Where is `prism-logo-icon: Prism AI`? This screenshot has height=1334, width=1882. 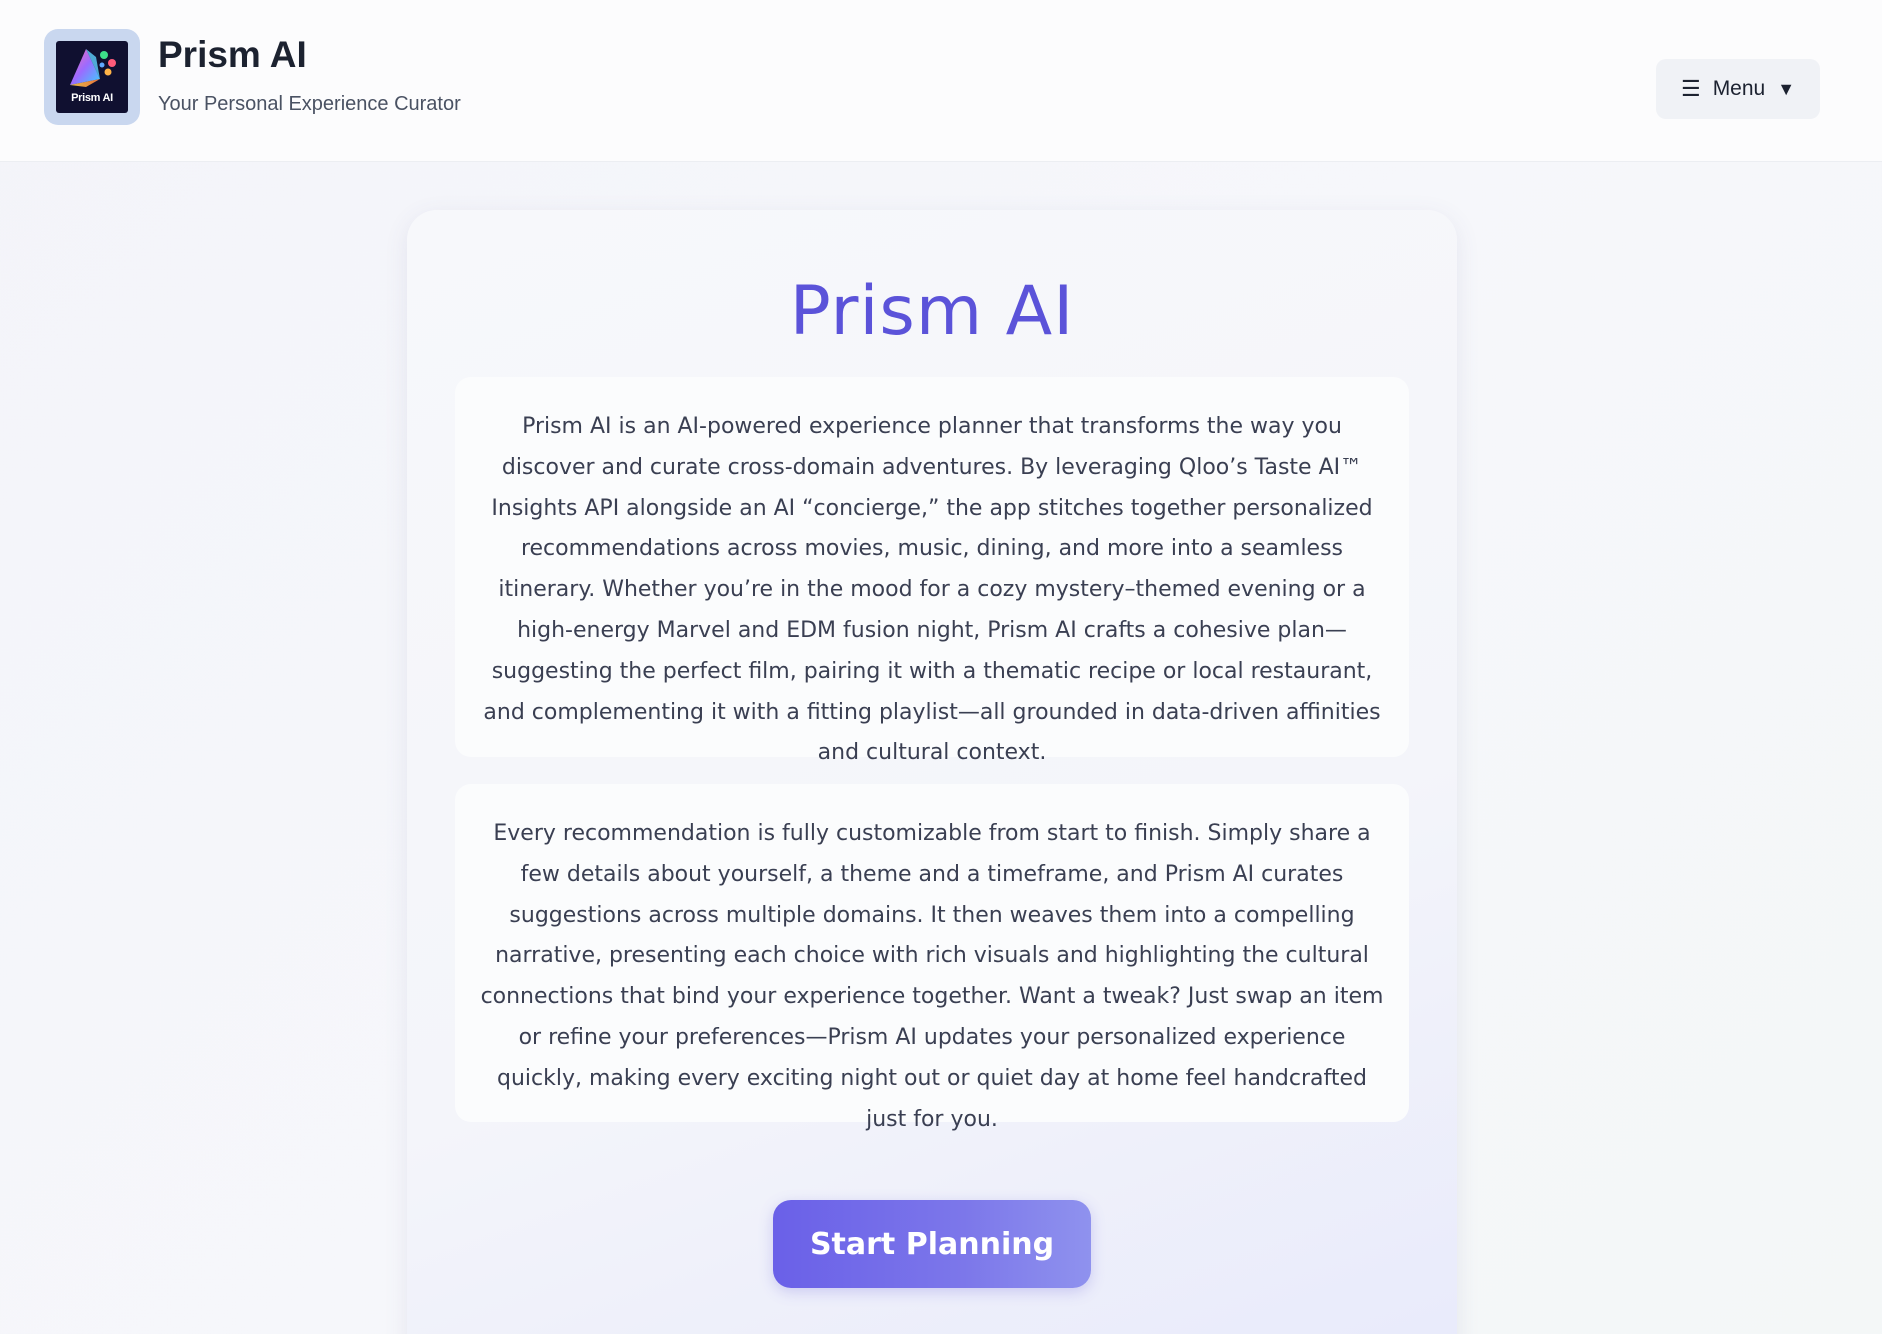 prism-logo-icon: Prism AI is located at coordinates (92, 77).